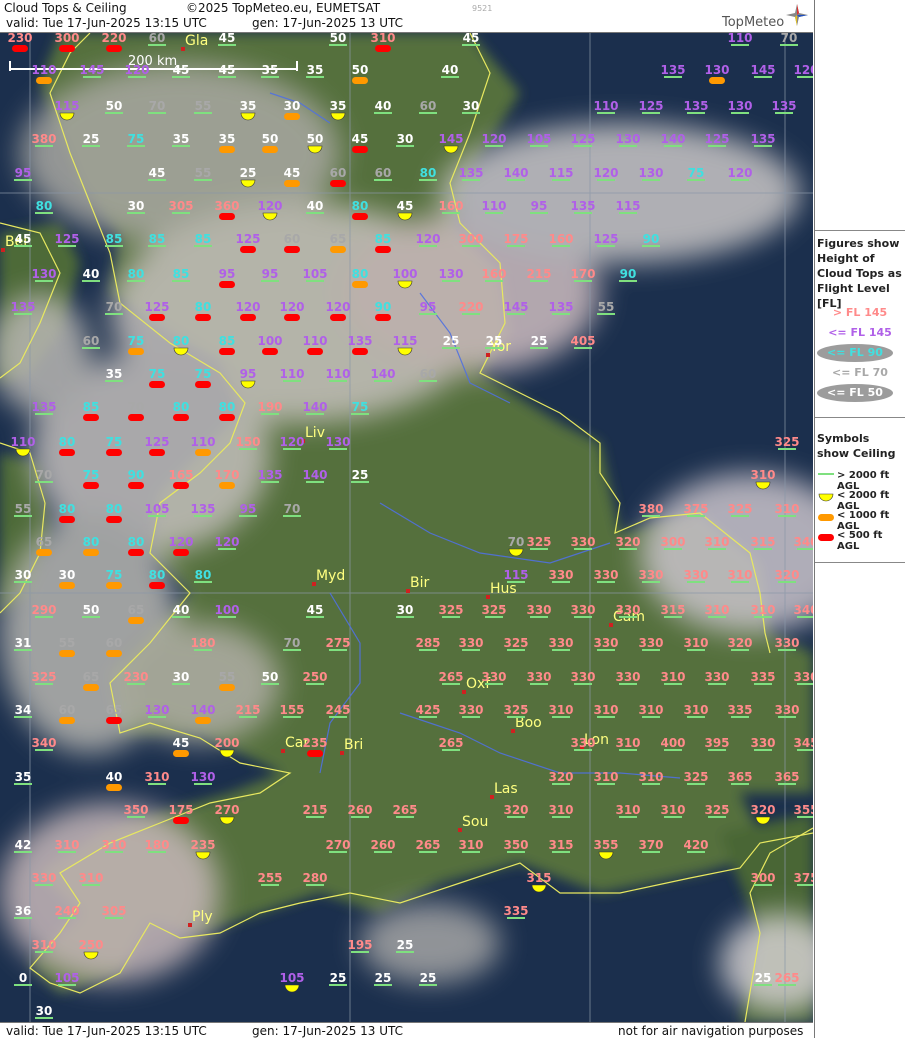  What do you see at coordinates (740, 710) in the screenshot?
I see `station-marker: 335` at bounding box center [740, 710].